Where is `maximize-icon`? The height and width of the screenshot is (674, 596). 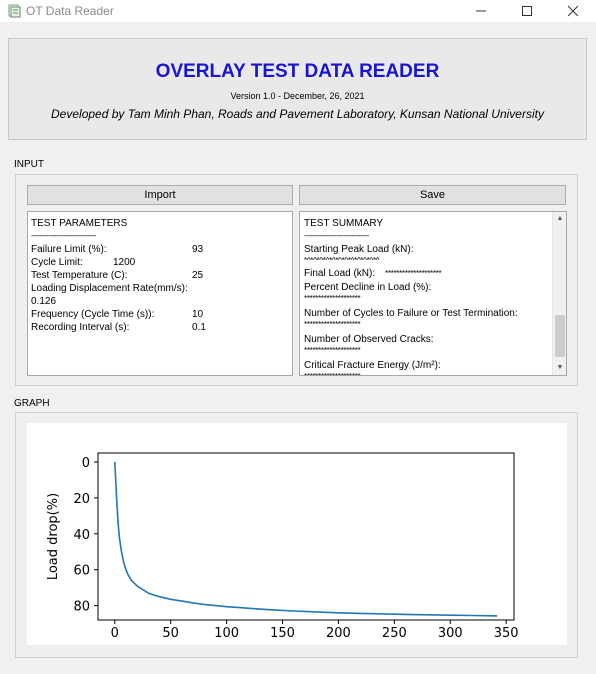 maximize-icon is located at coordinates (527, 11).